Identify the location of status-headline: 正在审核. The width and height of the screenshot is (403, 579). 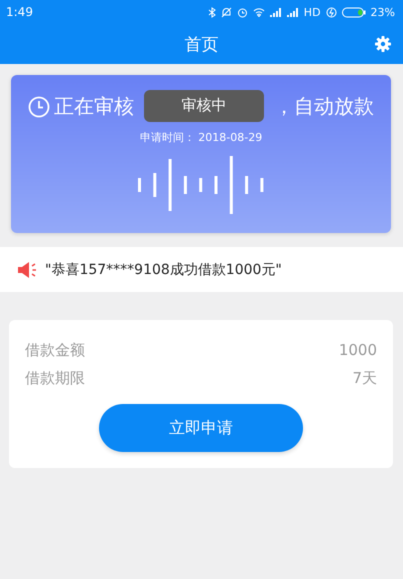
(94, 106).